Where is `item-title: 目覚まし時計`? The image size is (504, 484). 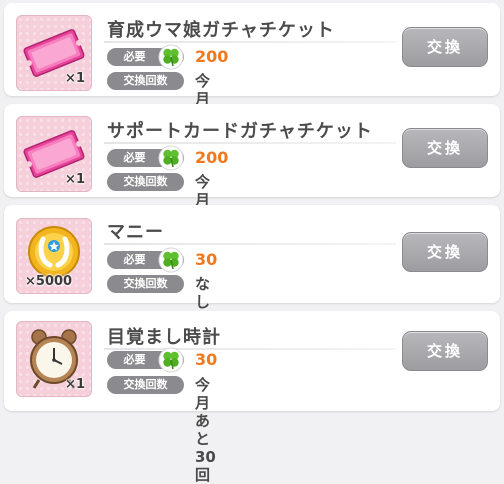 item-title: 目覚まし時計 is located at coordinates (164, 337).